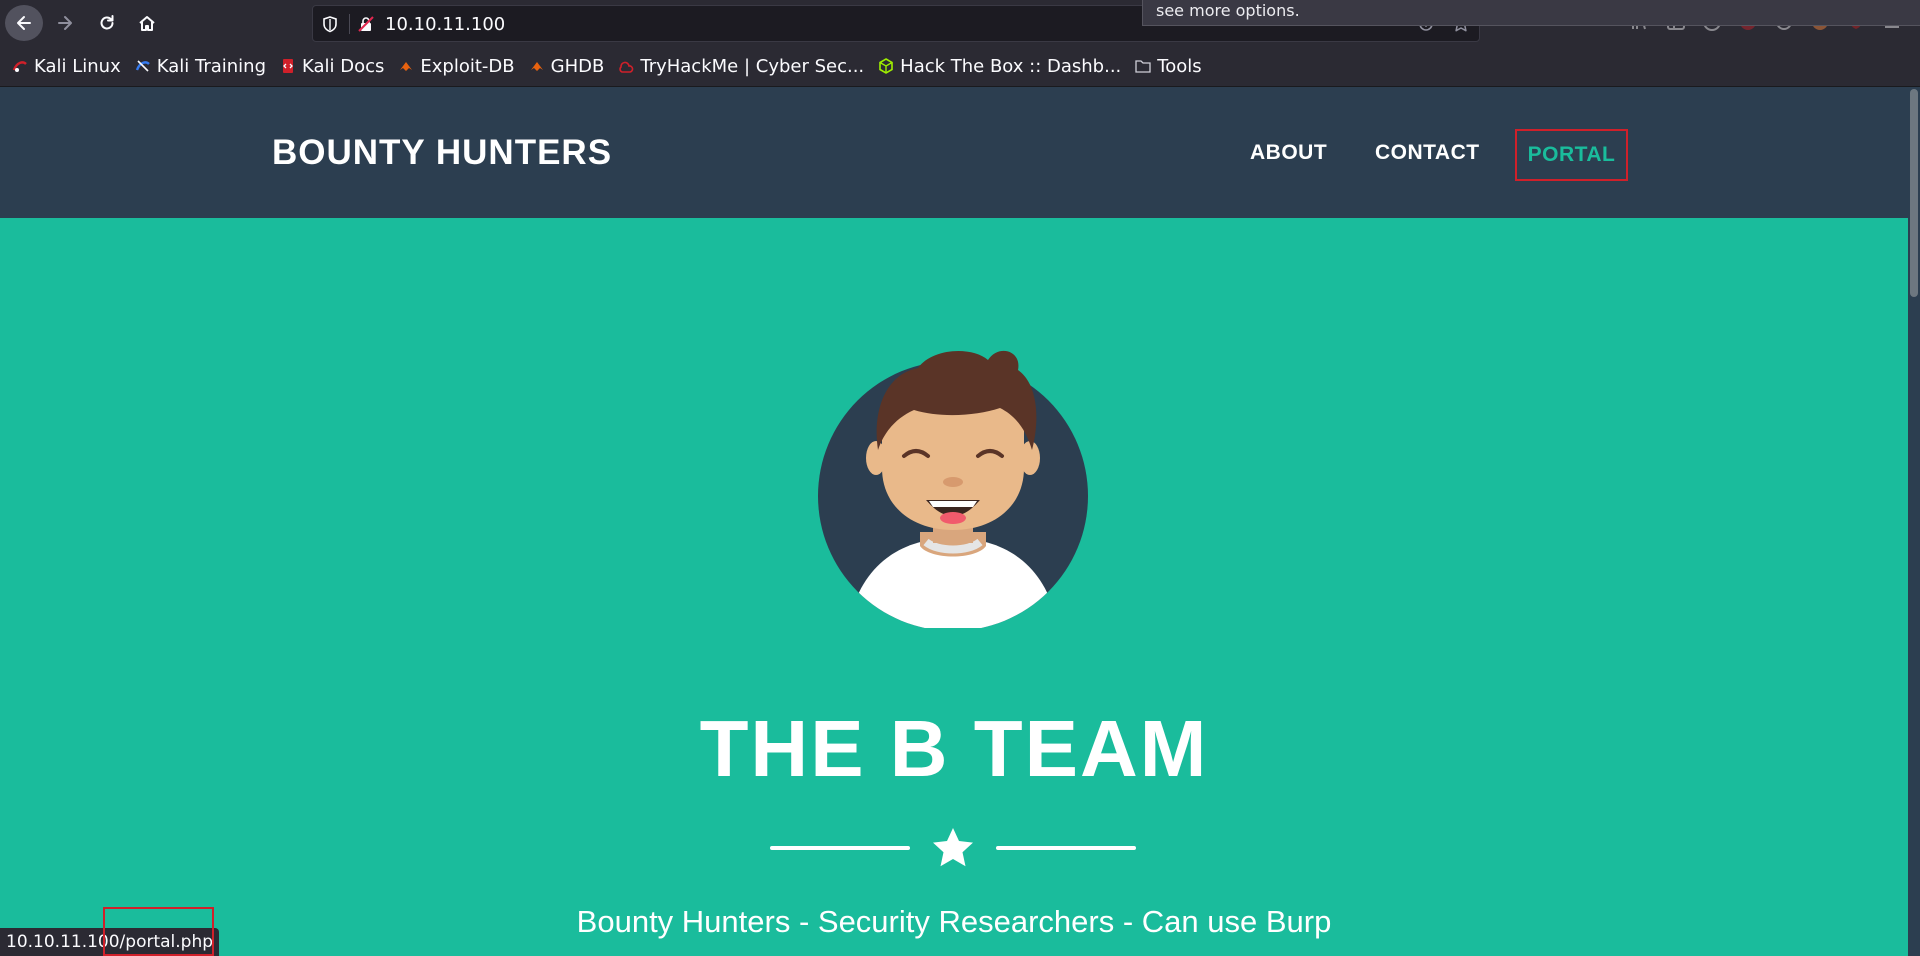  I want to click on bookmark-ghdb: GHDB, so click(567, 66).